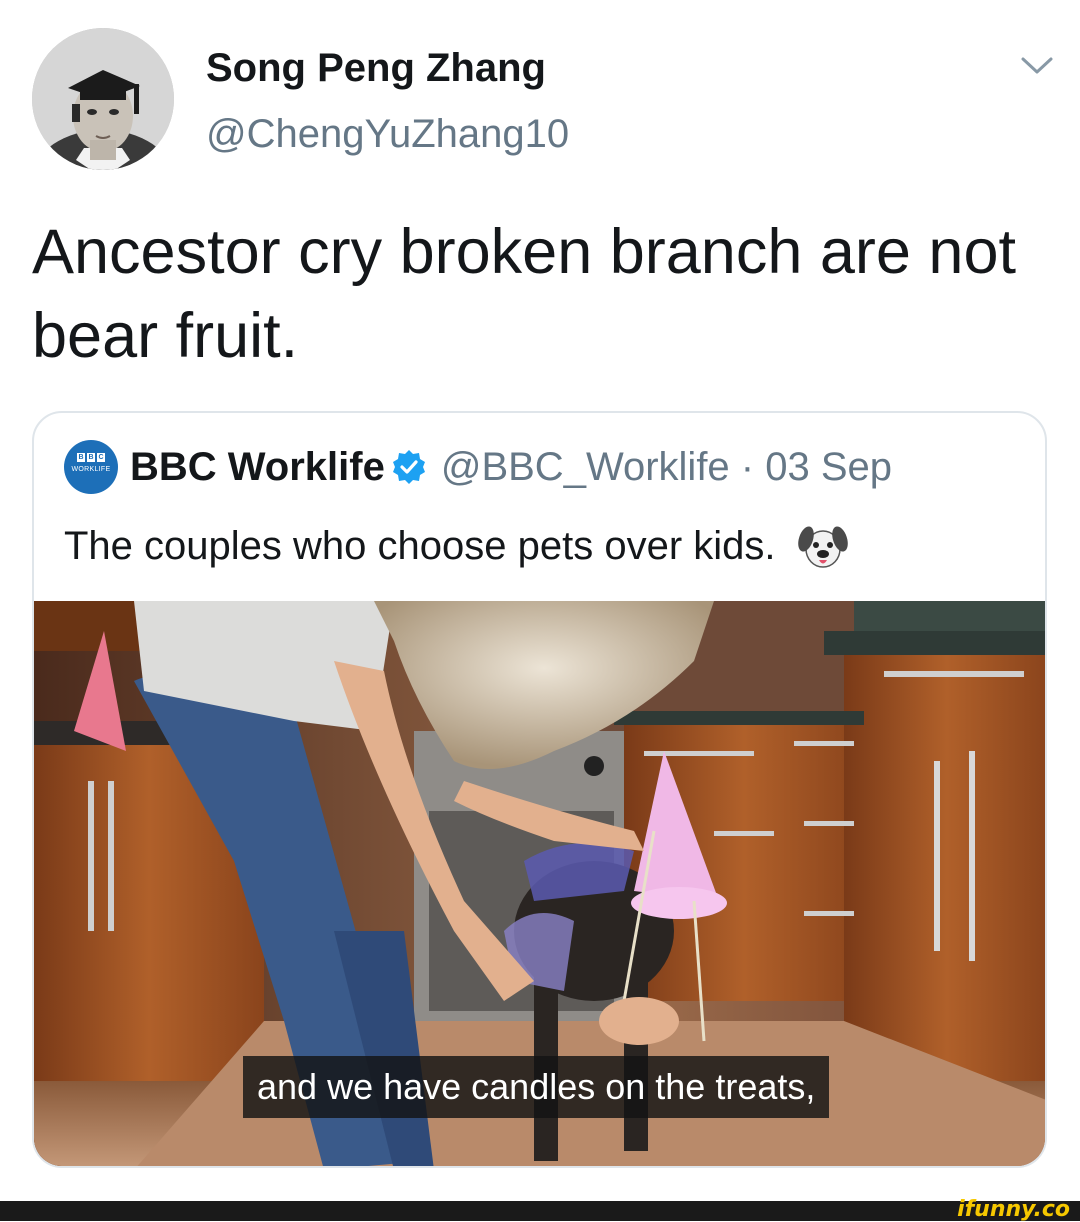 The width and height of the screenshot is (1080, 1222). Describe the element at coordinates (536, 1087) in the screenshot. I see `video-caption: and we have candles on the treats,` at that location.